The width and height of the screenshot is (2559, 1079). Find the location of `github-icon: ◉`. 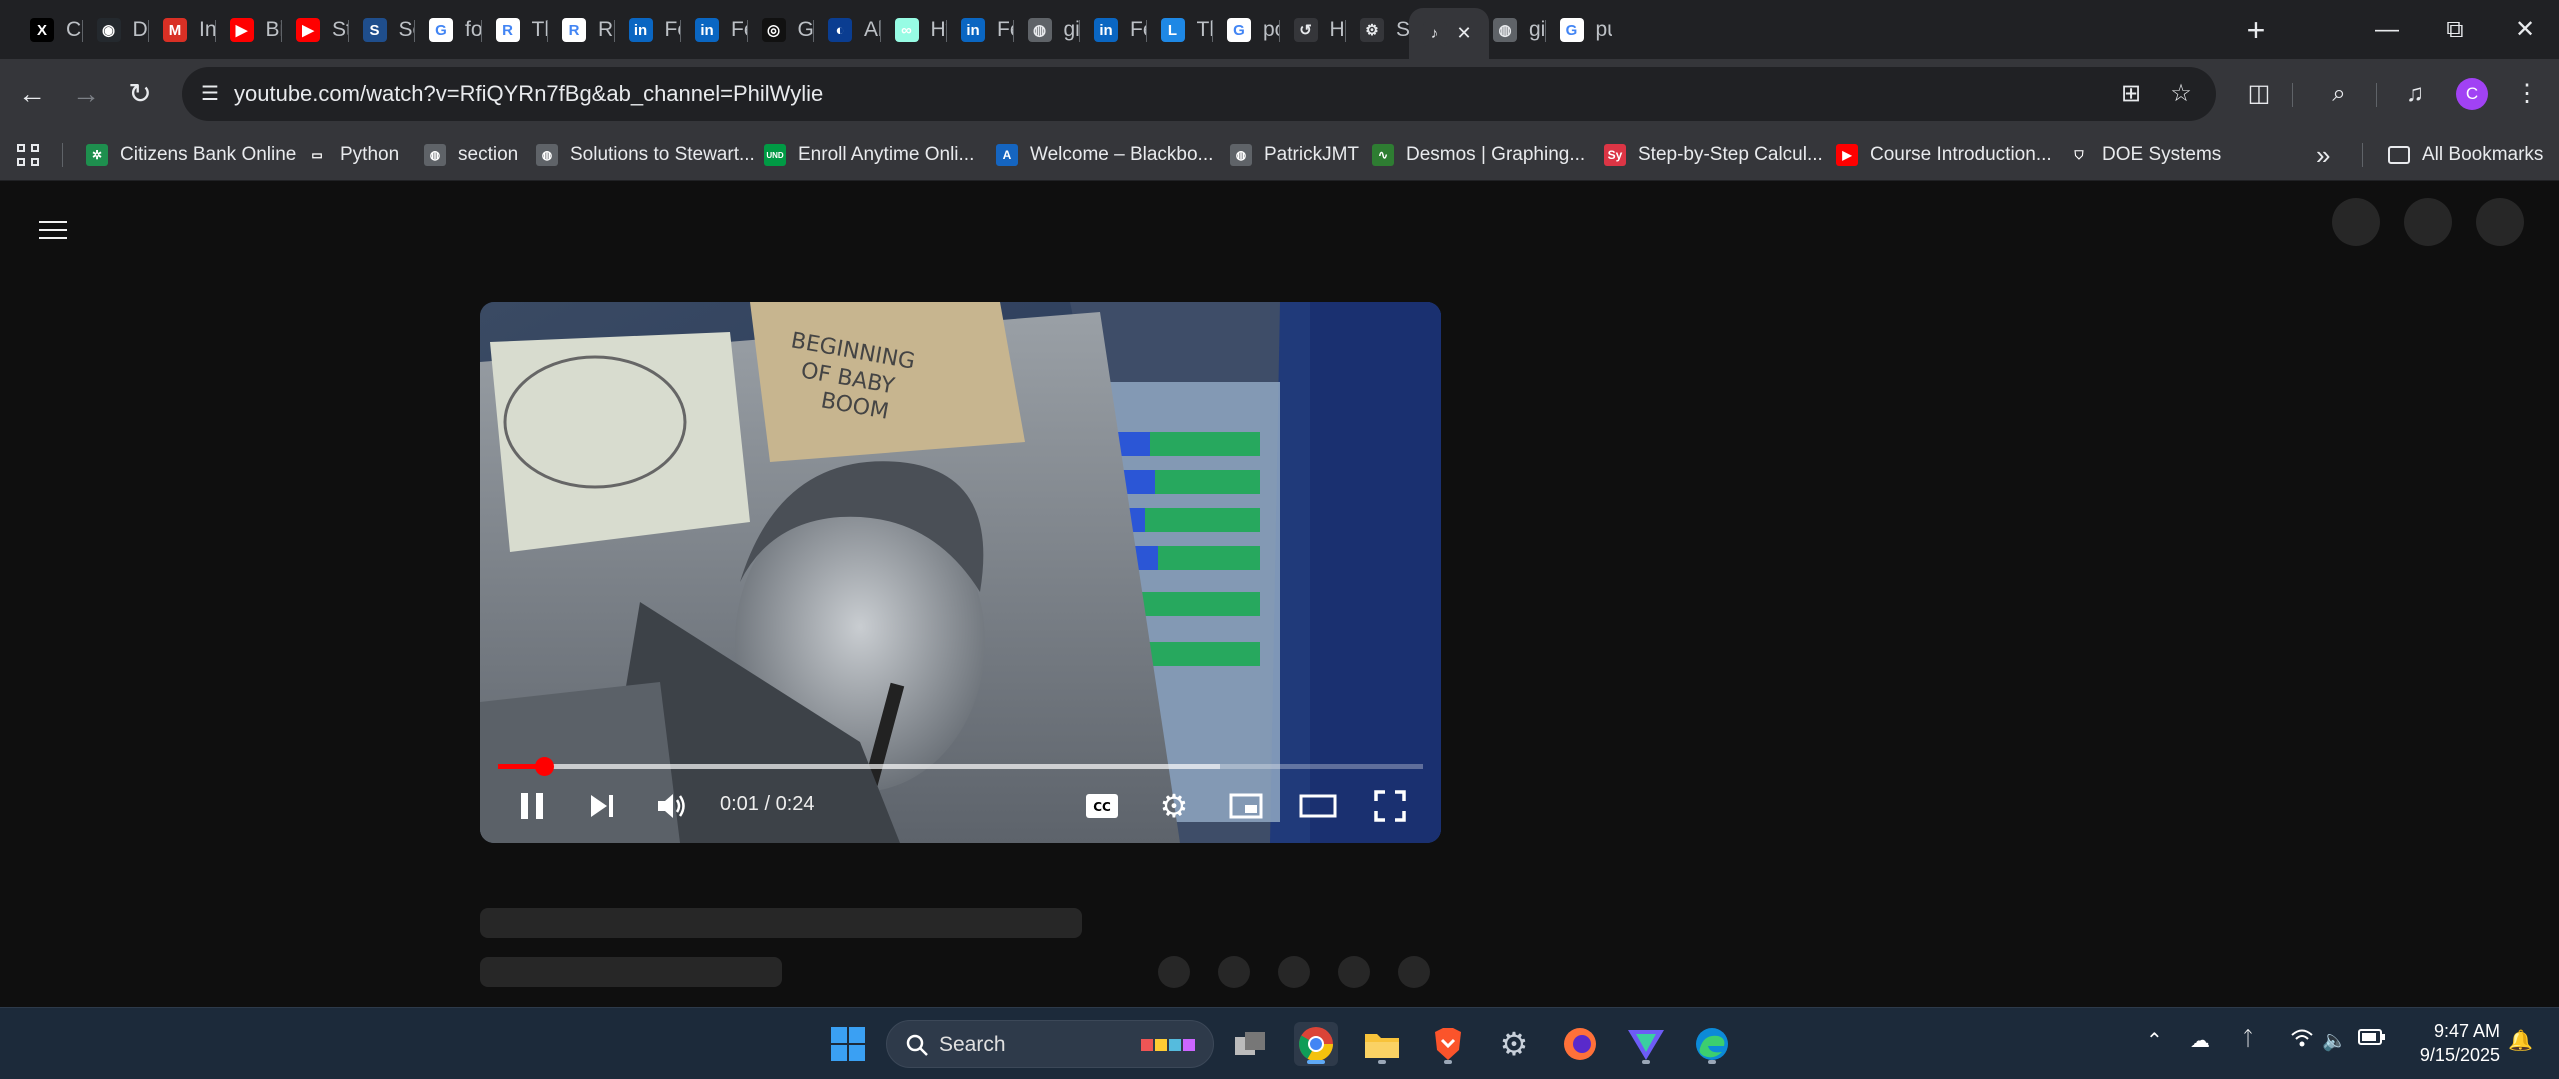

github-icon: ◉ is located at coordinates (108, 30).